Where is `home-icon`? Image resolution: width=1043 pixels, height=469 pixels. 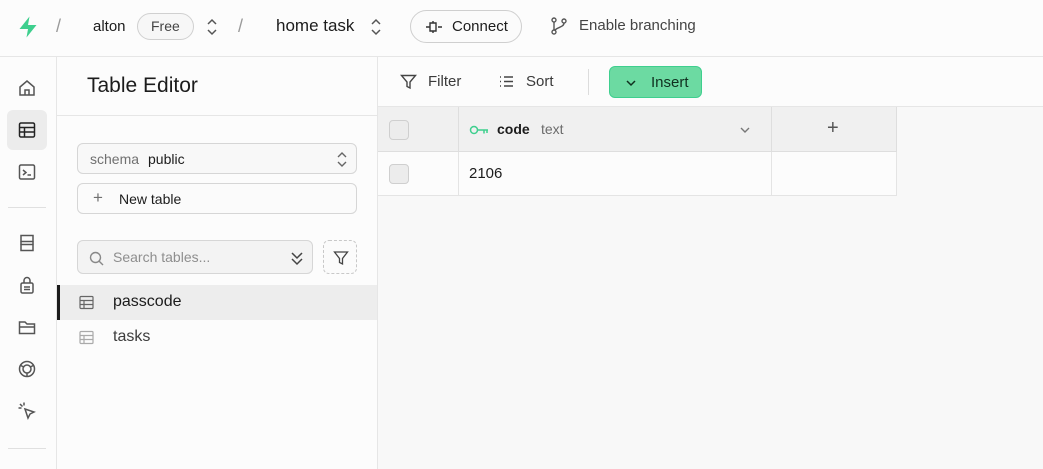
home-icon is located at coordinates (27, 88).